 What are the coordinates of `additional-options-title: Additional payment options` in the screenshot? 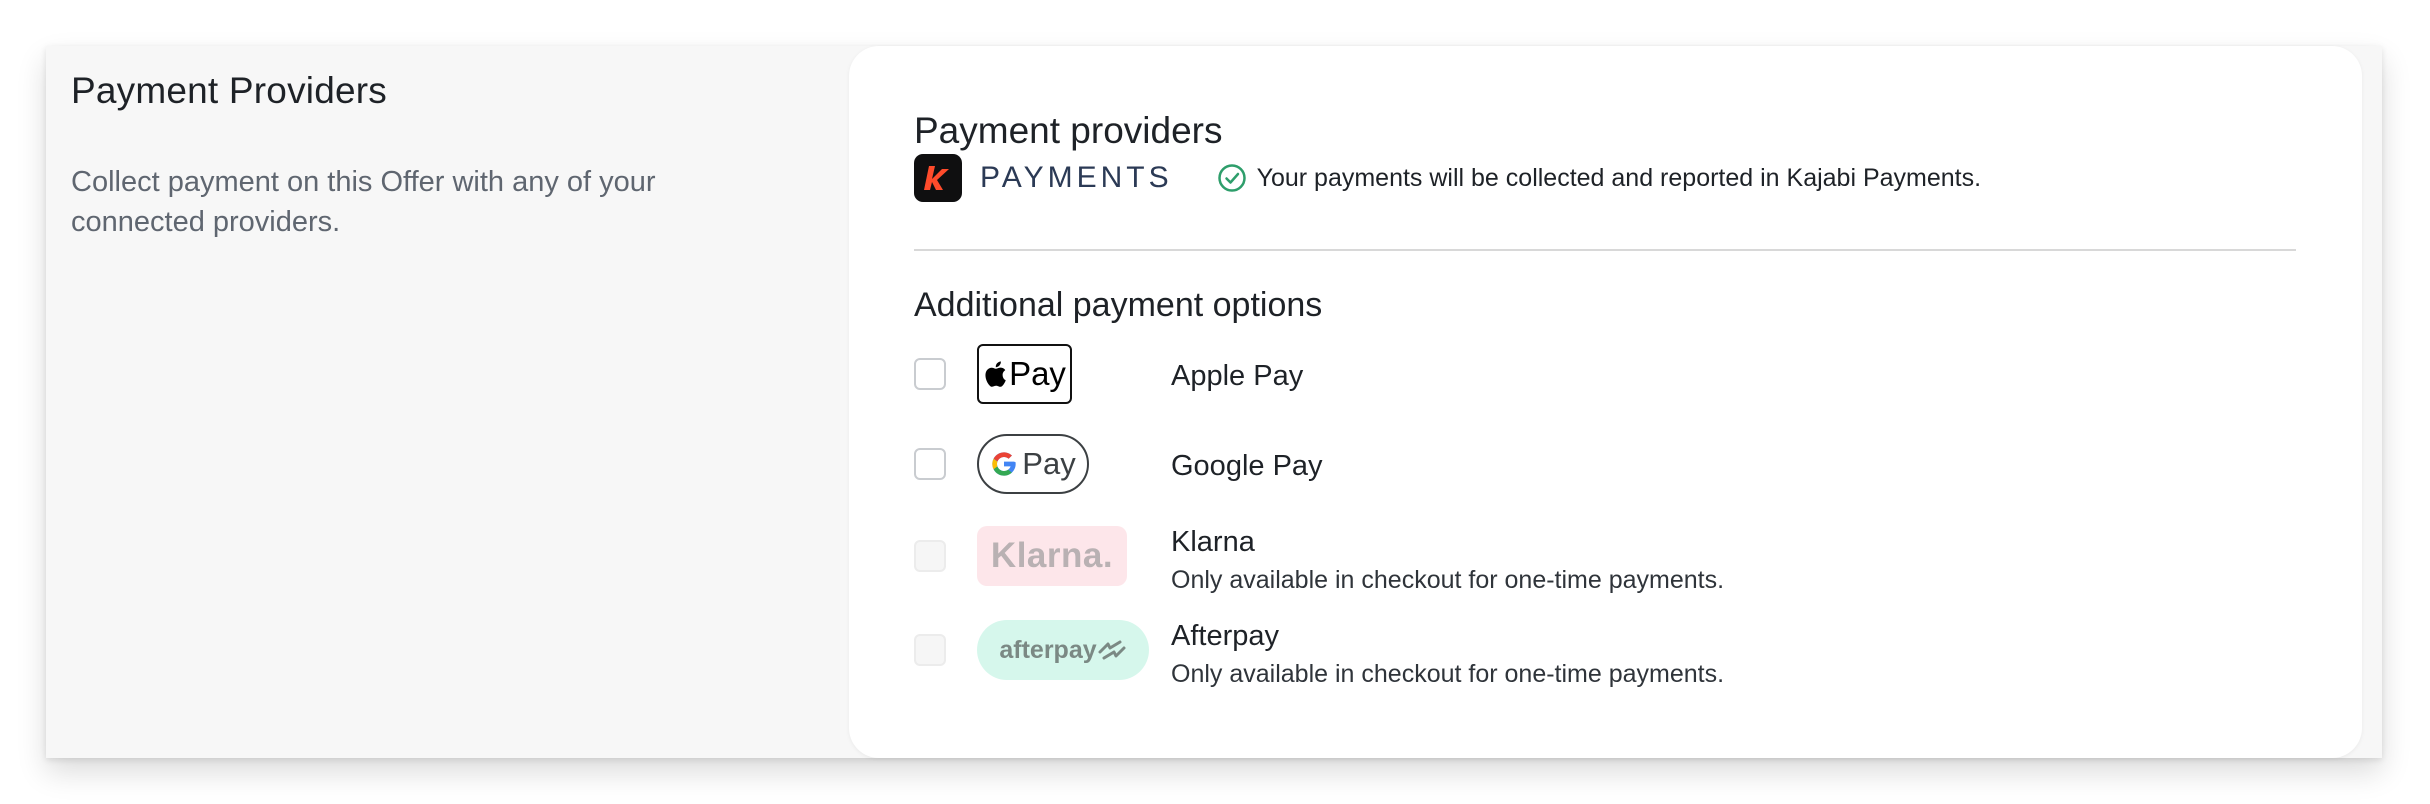 It's located at (1118, 305).